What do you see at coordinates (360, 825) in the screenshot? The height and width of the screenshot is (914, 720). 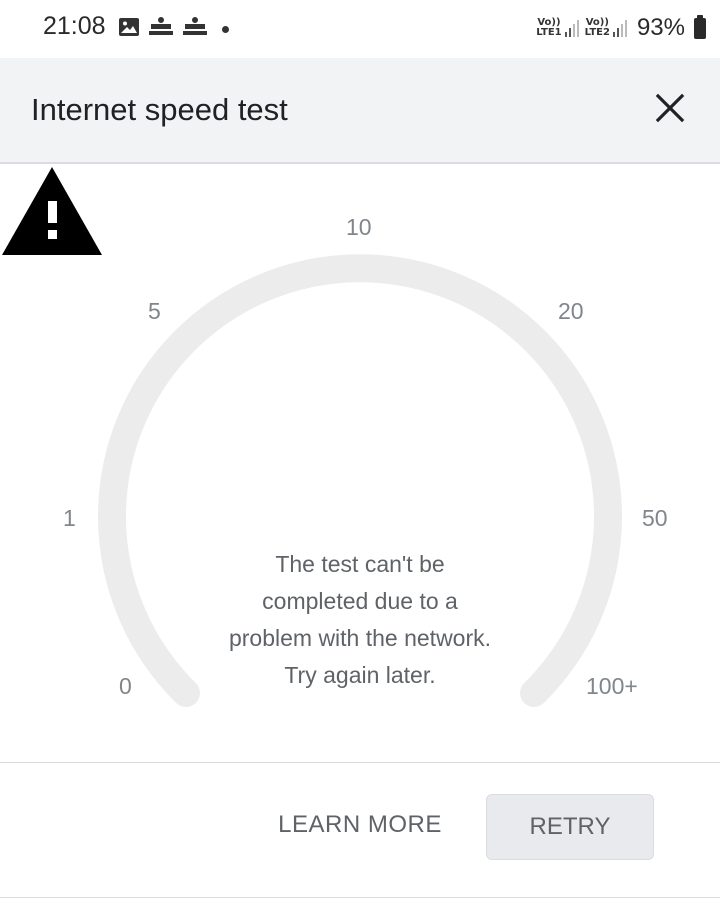 I see `learn-more-button: LEARN MORE` at bounding box center [360, 825].